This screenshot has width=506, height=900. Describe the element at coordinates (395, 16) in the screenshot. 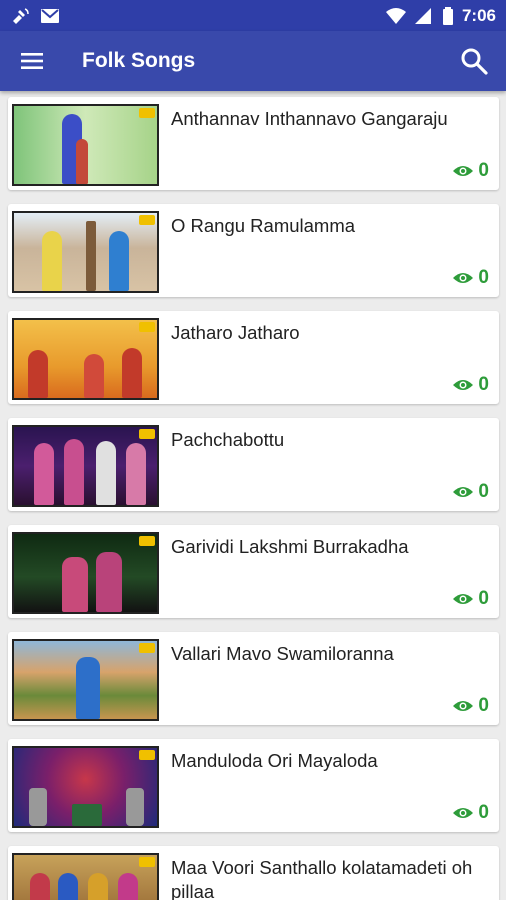

I see `wifi-icon` at that location.